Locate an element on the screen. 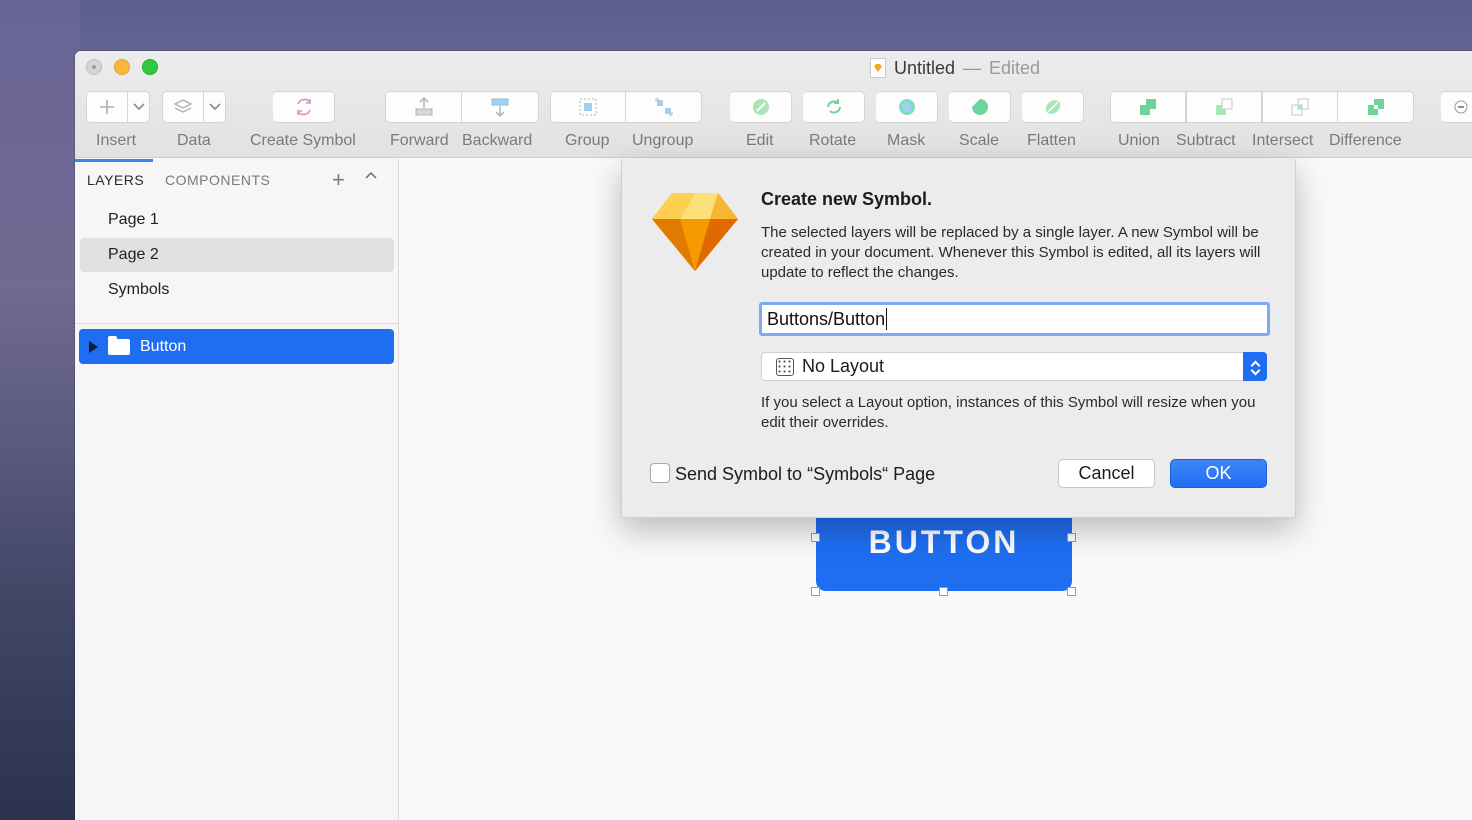 Image resolution: width=1472 pixels, height=820 pixels. insert-button is located at coordinates (118, 107).